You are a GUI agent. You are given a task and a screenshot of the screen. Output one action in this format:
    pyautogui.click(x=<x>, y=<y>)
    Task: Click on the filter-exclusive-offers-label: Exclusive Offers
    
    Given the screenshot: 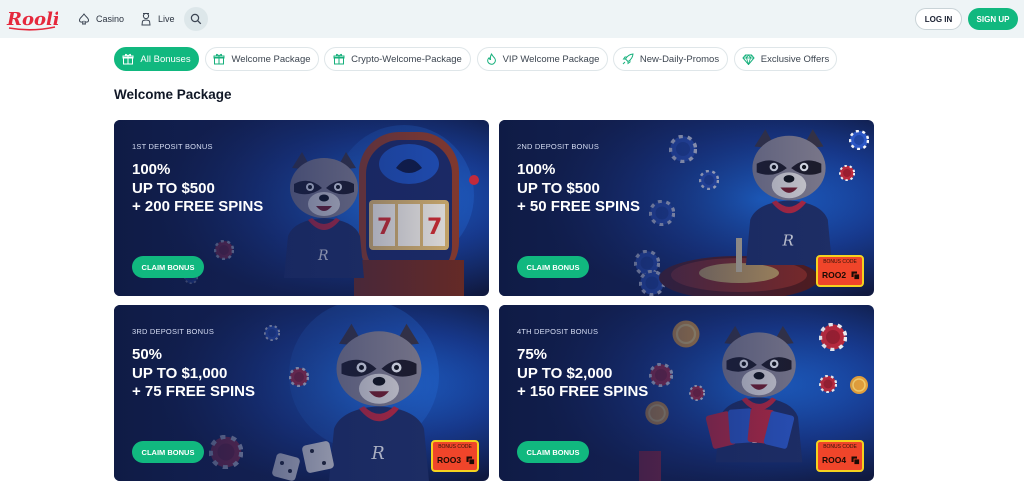 What is the action you would take?
    pyautogui.click(x=795, y=59)
    